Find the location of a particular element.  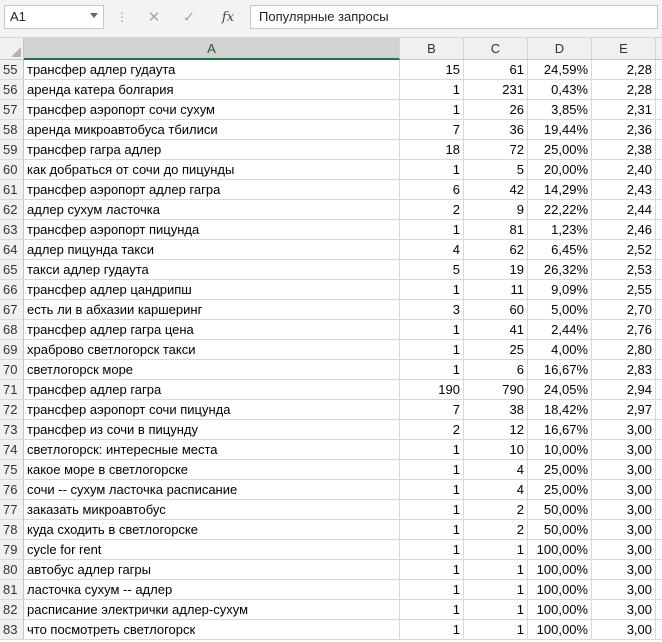

insert-function-icon: fx is located at coordinates (228, 18).